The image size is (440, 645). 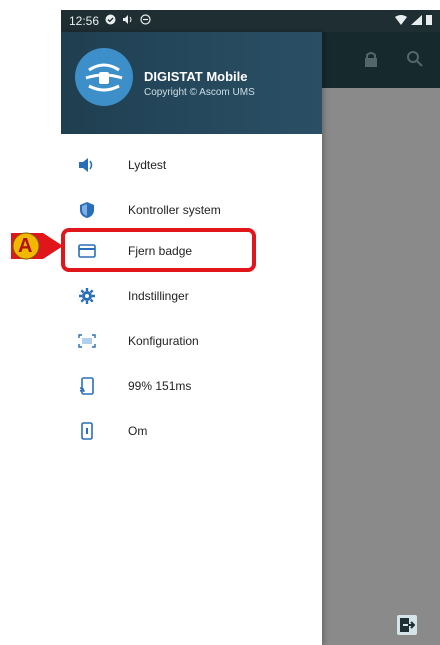 What do you see at coordinates (138, 431) in the screenshot?
I see `menu-label-om: Om` at bounding box center [138, 431].